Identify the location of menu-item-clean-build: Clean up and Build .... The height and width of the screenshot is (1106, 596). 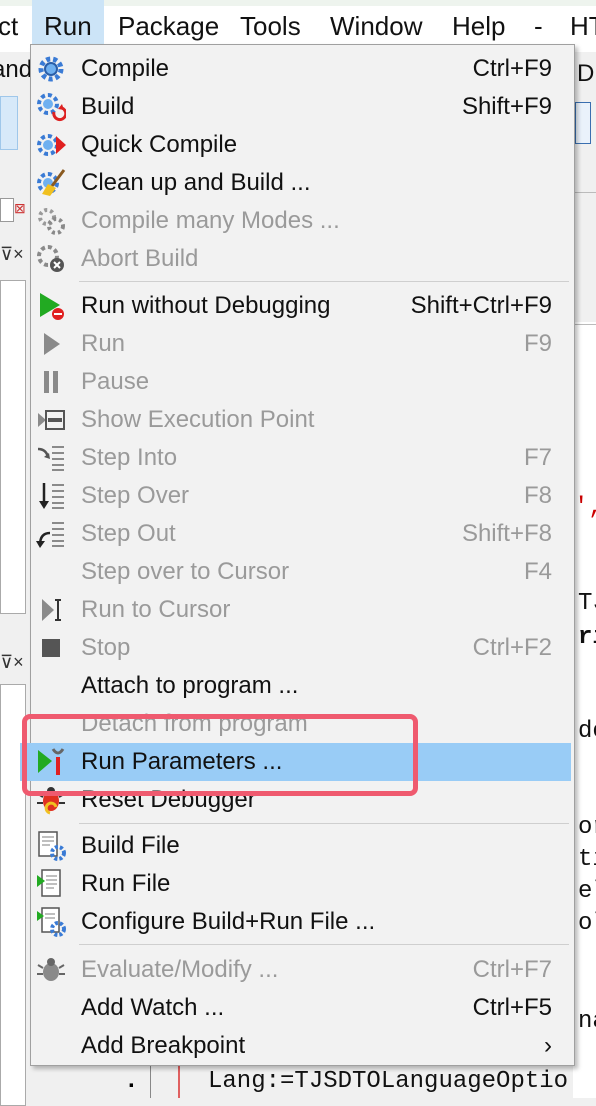
(302, 183).